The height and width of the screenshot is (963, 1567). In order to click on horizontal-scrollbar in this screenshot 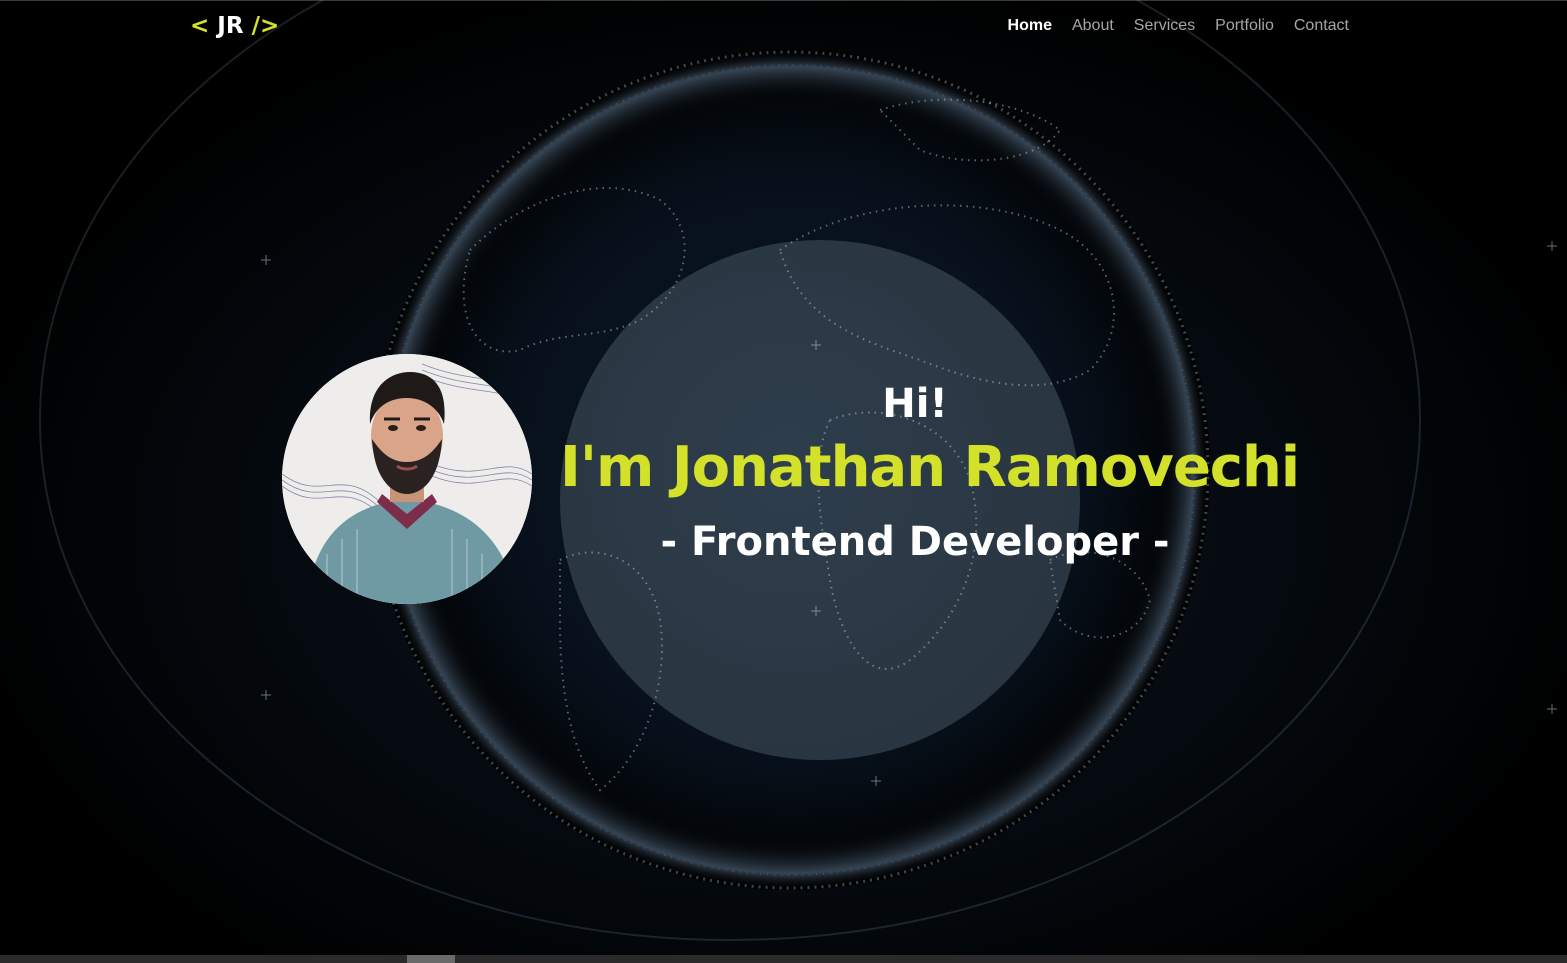, I will do `click(783, 959)`.